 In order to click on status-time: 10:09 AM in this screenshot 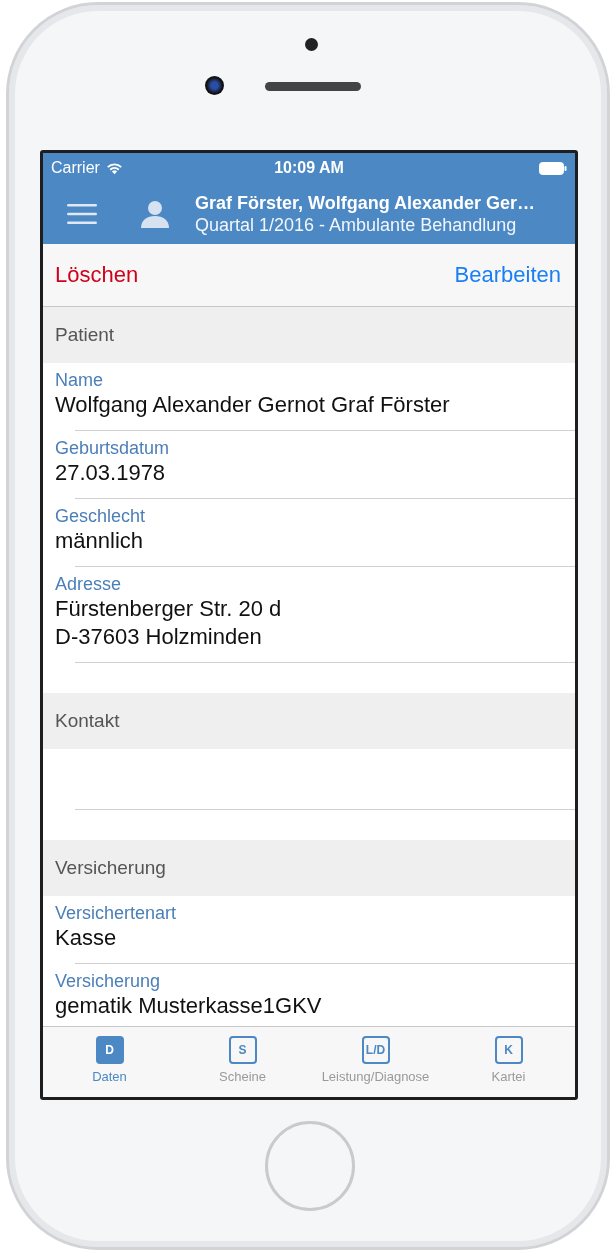, I will do `click(309, 168)`.